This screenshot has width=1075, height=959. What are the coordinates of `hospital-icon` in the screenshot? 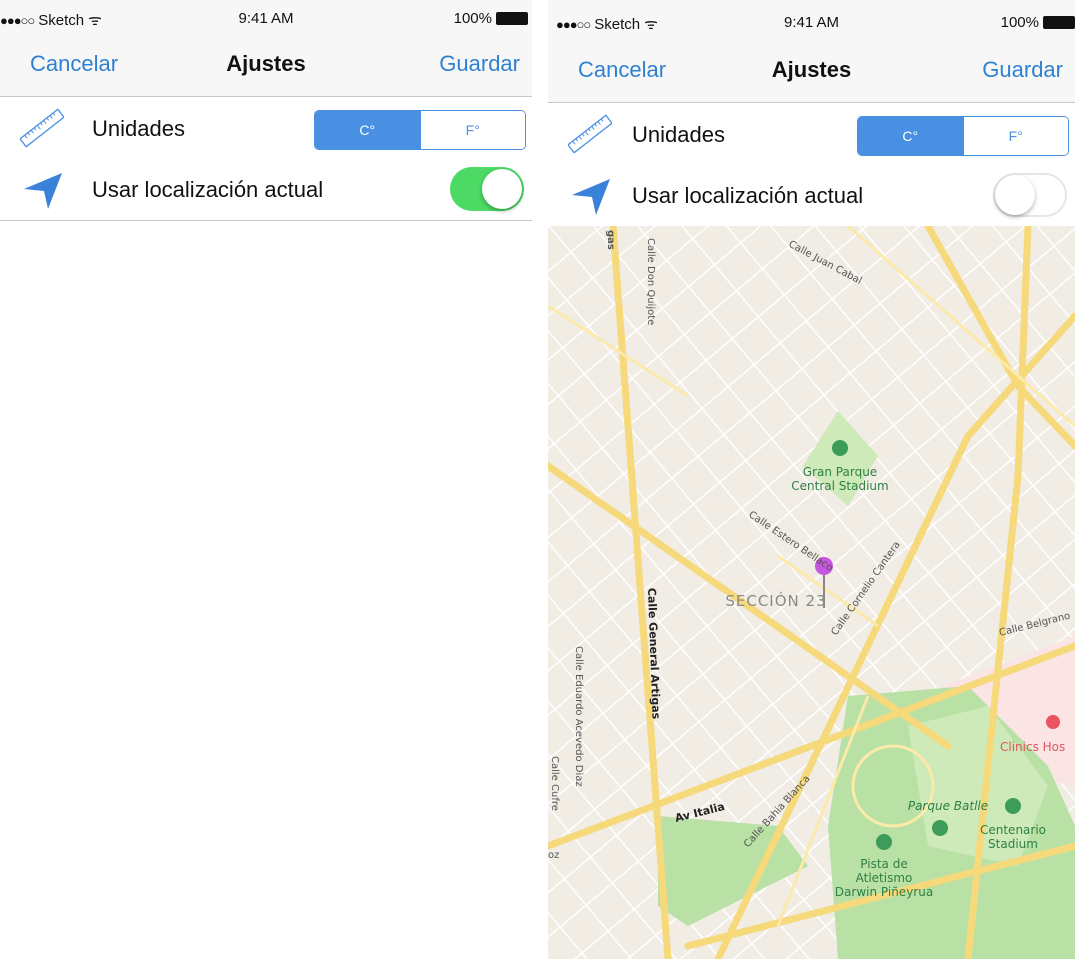 It's located at (1053, 722).